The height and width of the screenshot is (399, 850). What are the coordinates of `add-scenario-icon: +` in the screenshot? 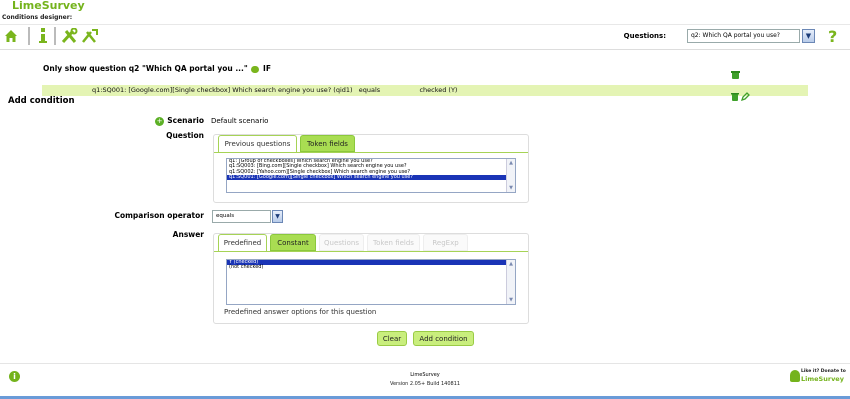 It's located at (159, 121).